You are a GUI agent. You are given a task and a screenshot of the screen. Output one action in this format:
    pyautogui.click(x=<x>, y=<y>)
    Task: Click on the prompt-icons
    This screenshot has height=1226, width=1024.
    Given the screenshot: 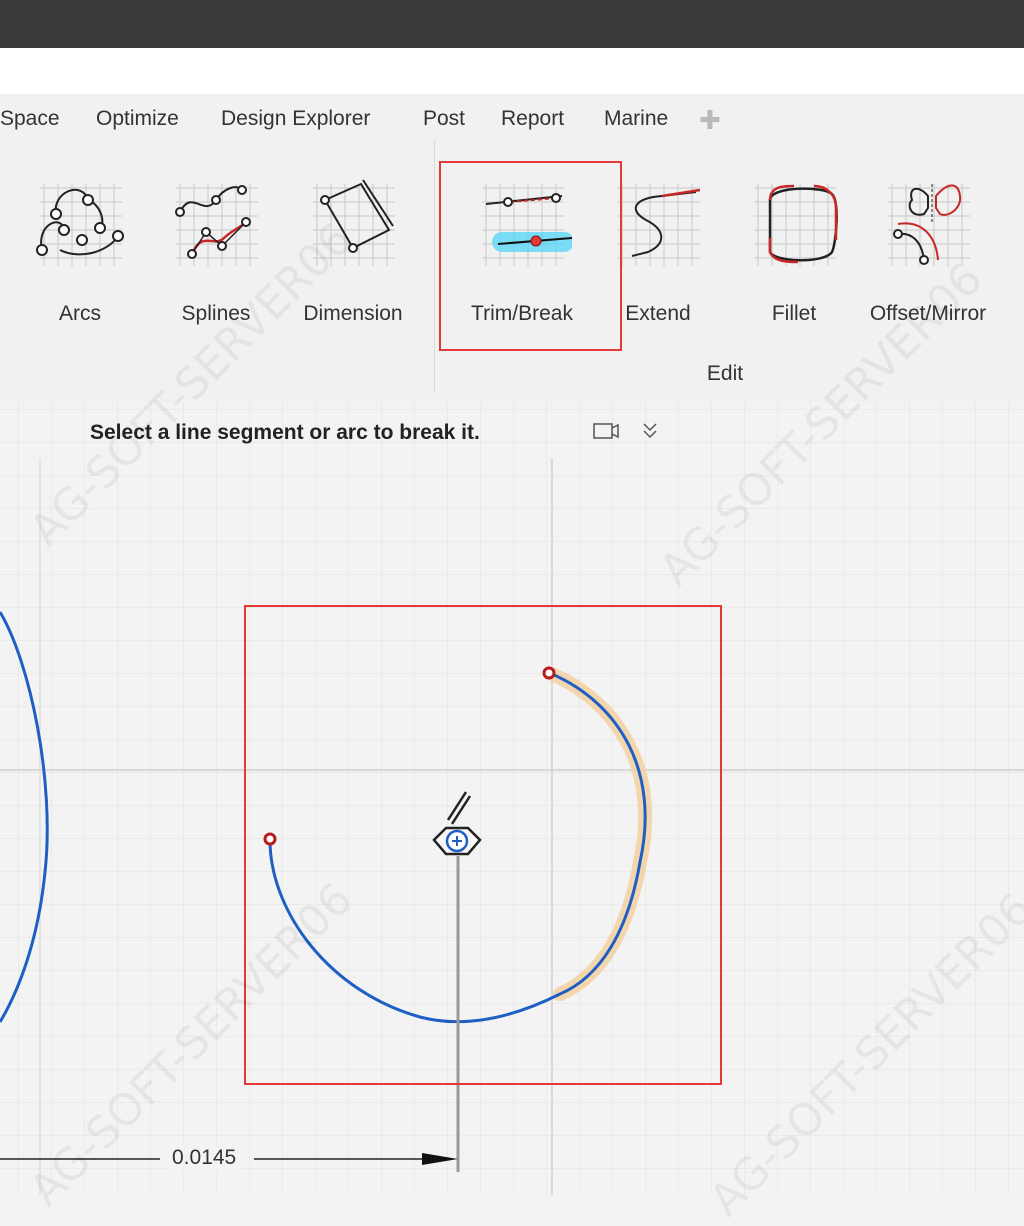 What is the action you would take?
    pyautogui.click(x=625, y=431)
    